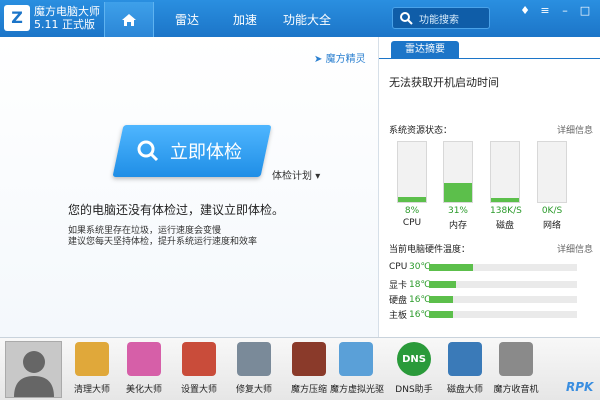 The width and height of the screenshot is (600, 400). I want to click on resource-disk: 138K/S 磁盘, so click(506, 186).